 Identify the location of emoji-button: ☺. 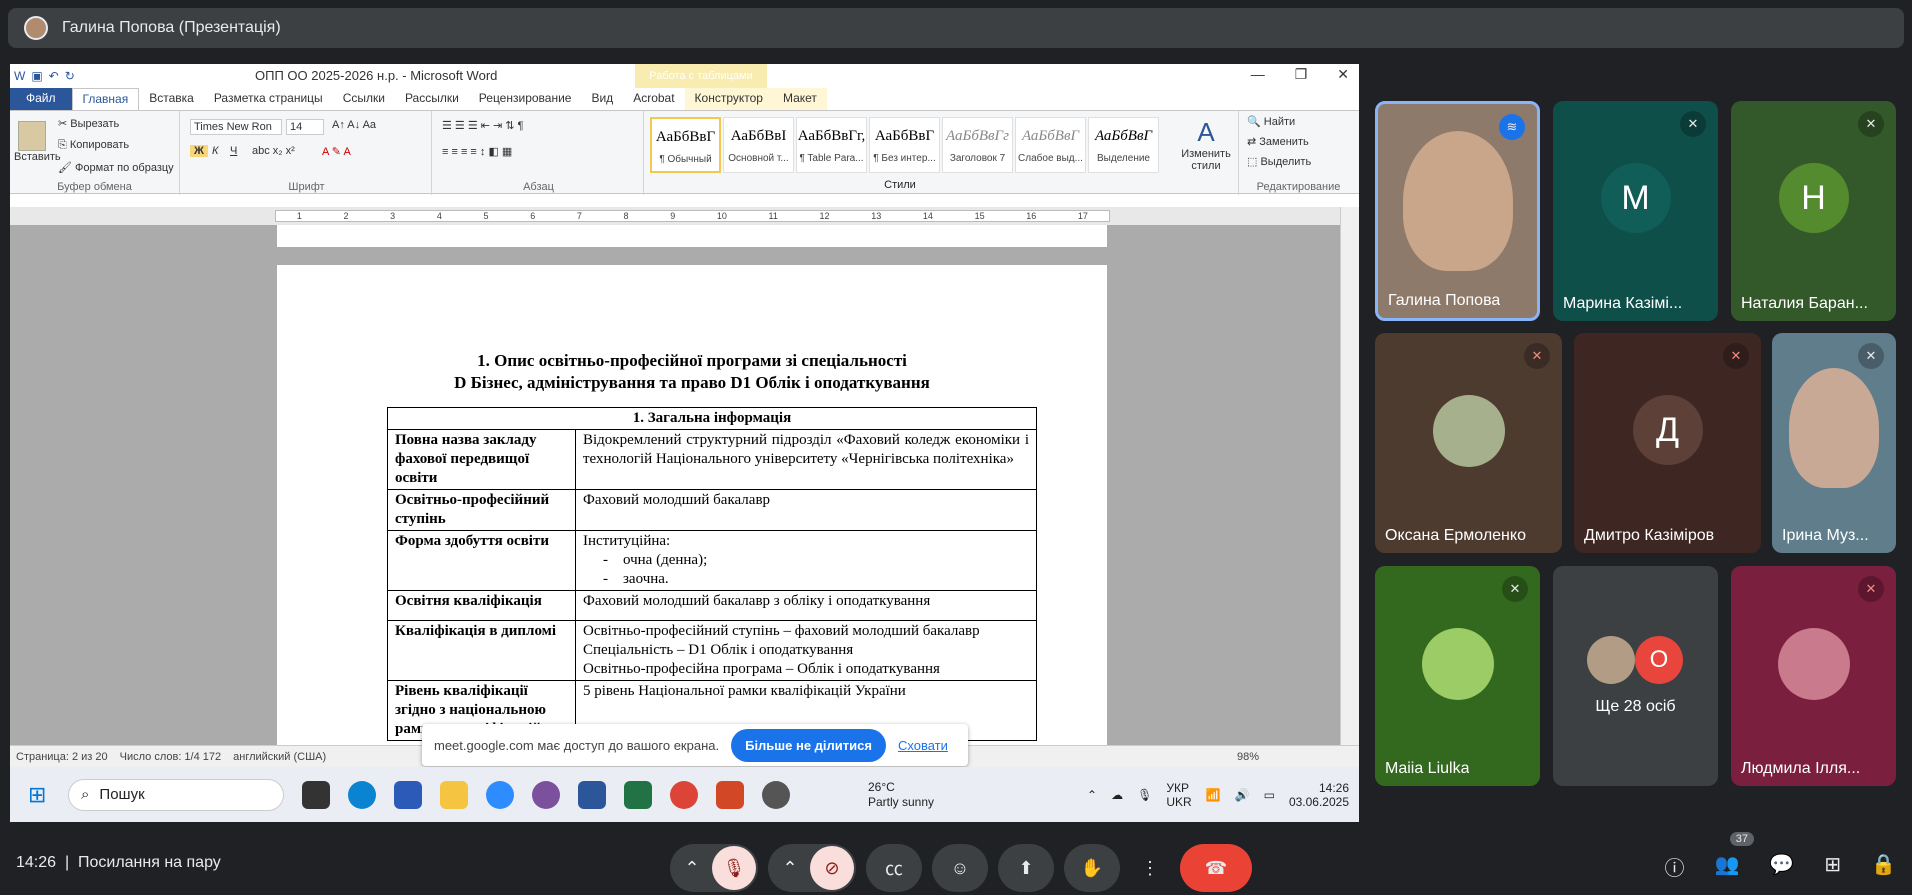
(960, 868).